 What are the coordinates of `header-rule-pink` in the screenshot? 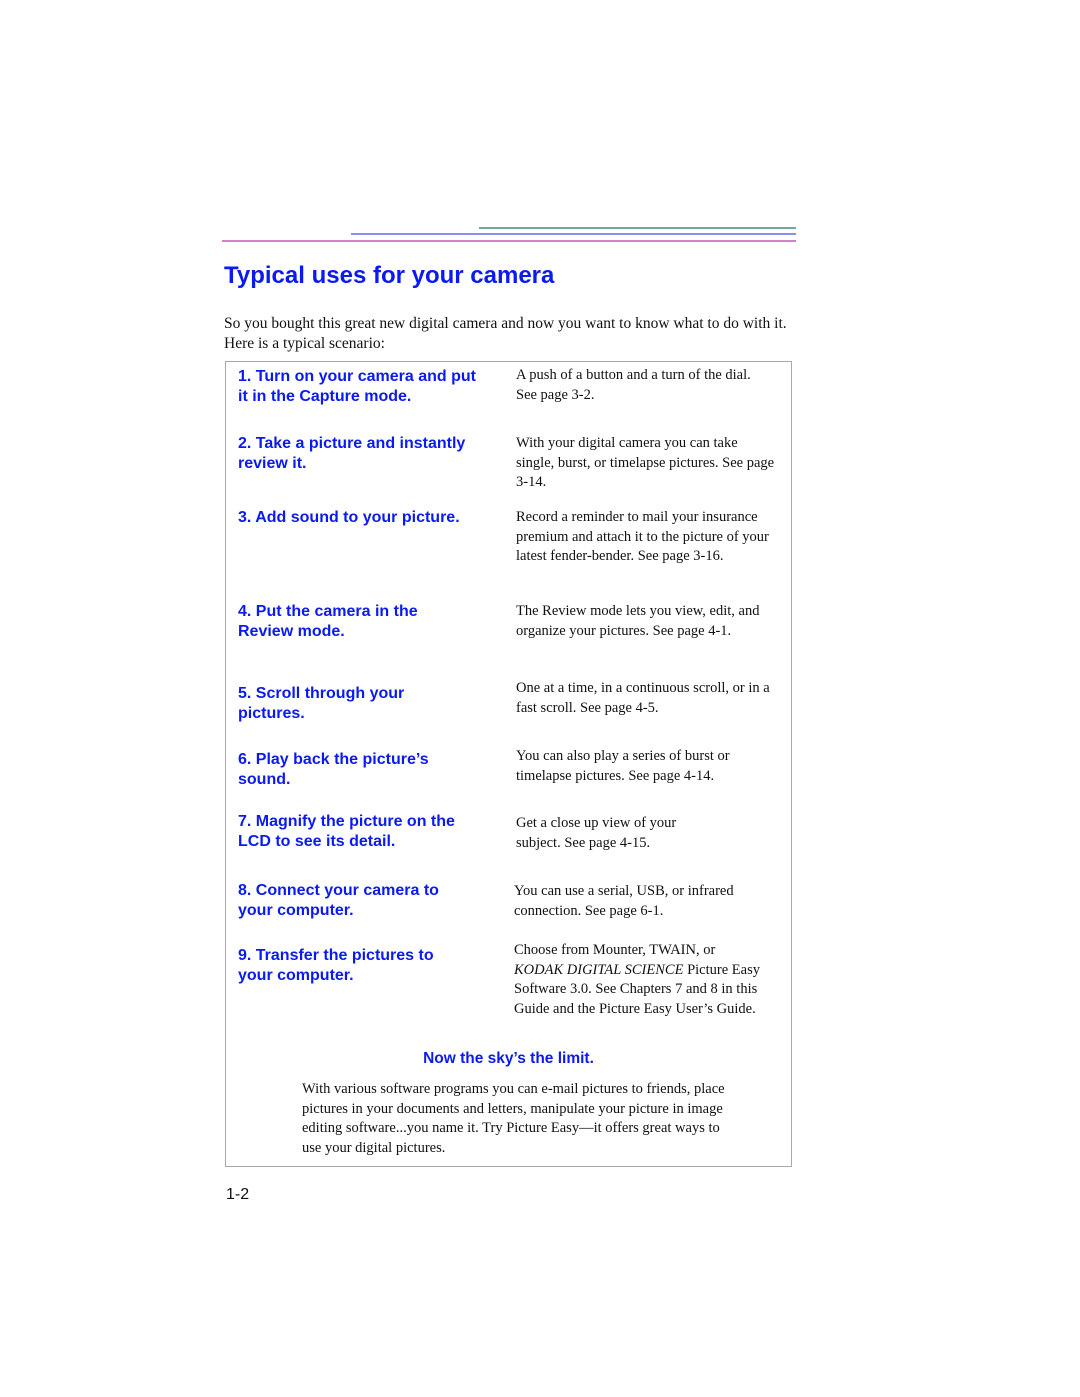 It's located at (509, 241).